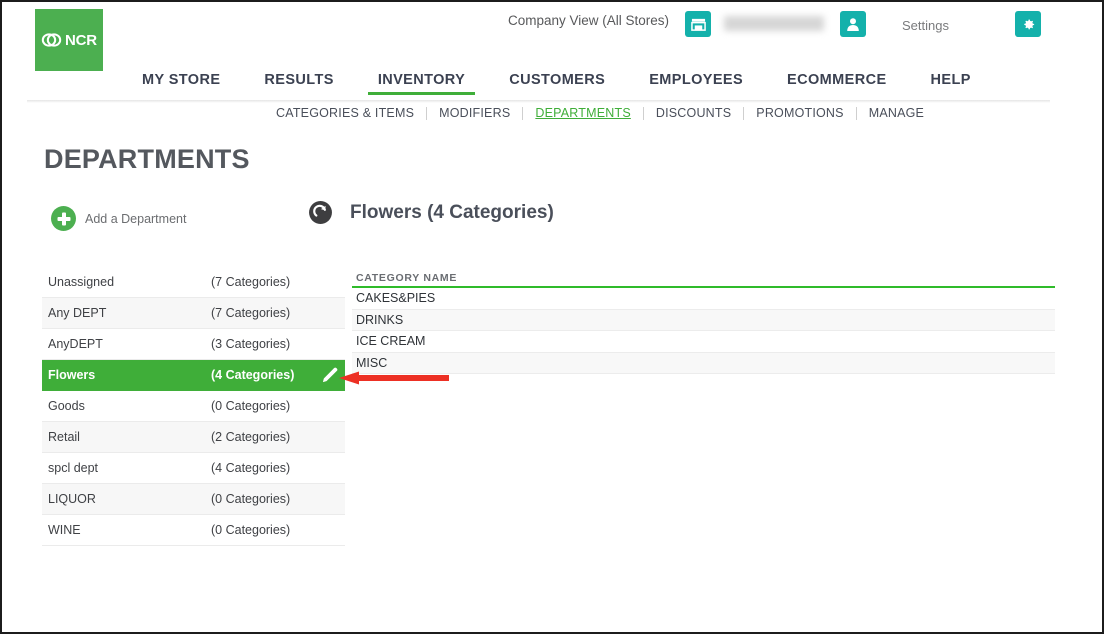 The width and height of the screenshot is (1104, 634). I want to click on department-name: Retail, so click(64, 437).